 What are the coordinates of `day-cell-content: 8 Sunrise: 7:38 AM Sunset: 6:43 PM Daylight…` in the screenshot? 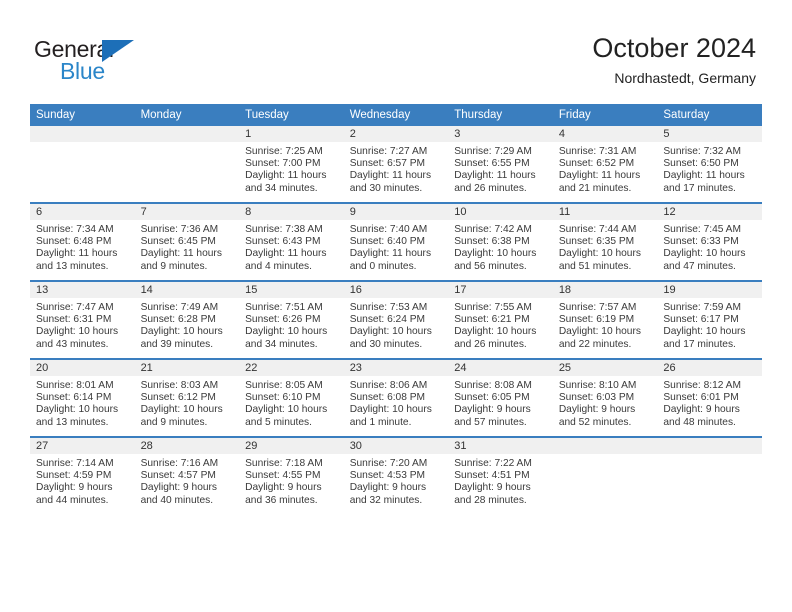 It's located at (291, 242).